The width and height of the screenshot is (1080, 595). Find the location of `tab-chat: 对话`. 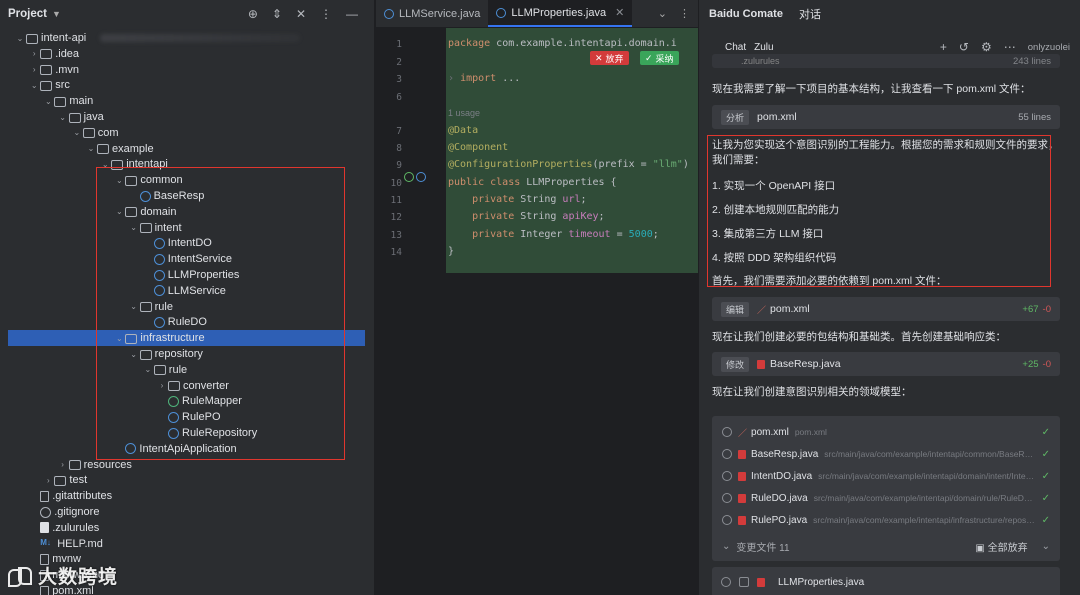

tab-chat: 对话 is located at coordinates (810, 14).